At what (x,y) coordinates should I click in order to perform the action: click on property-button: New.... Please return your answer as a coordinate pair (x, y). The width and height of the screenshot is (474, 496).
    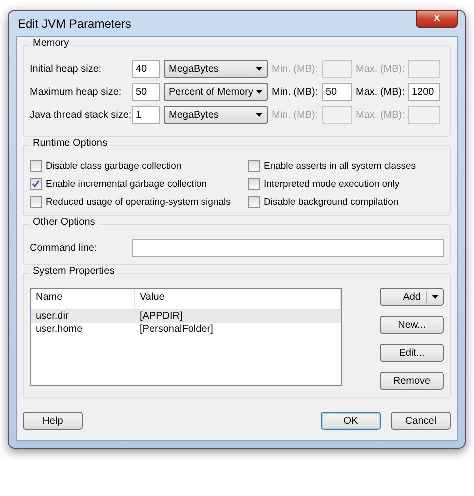
    Looking at the image, I should click on (412, 325).